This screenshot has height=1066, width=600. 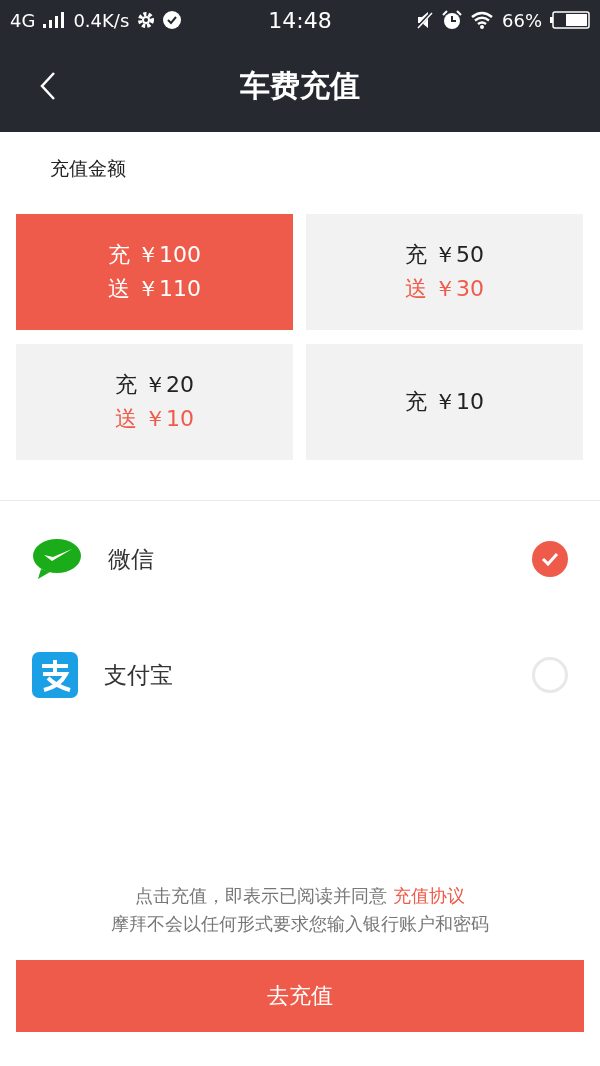 What do you see at coordinates (55, 675) in the screenshot?
I see `app-logo-icon` at bounding box center [55, 675].